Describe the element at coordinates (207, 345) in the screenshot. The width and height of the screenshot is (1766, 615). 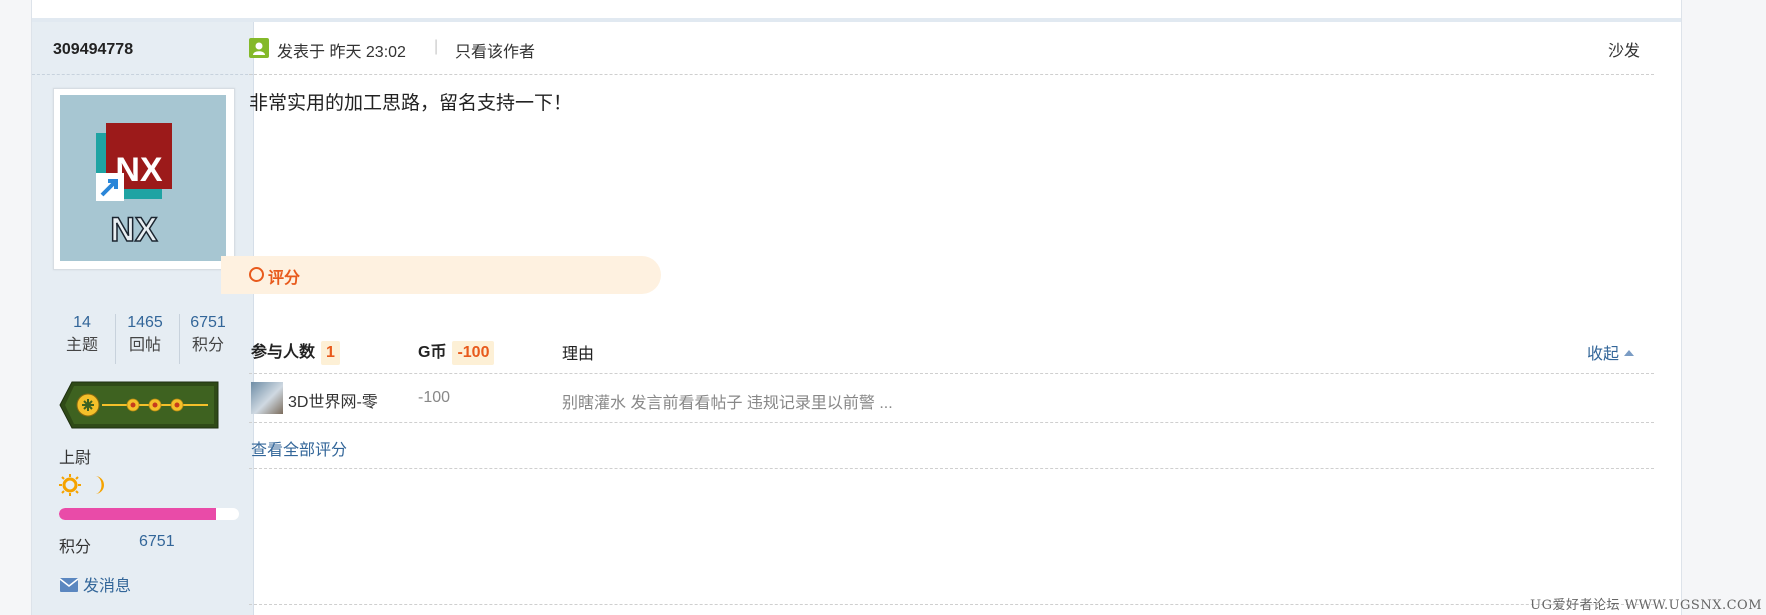
I see `stat-label: 积分` at that location.